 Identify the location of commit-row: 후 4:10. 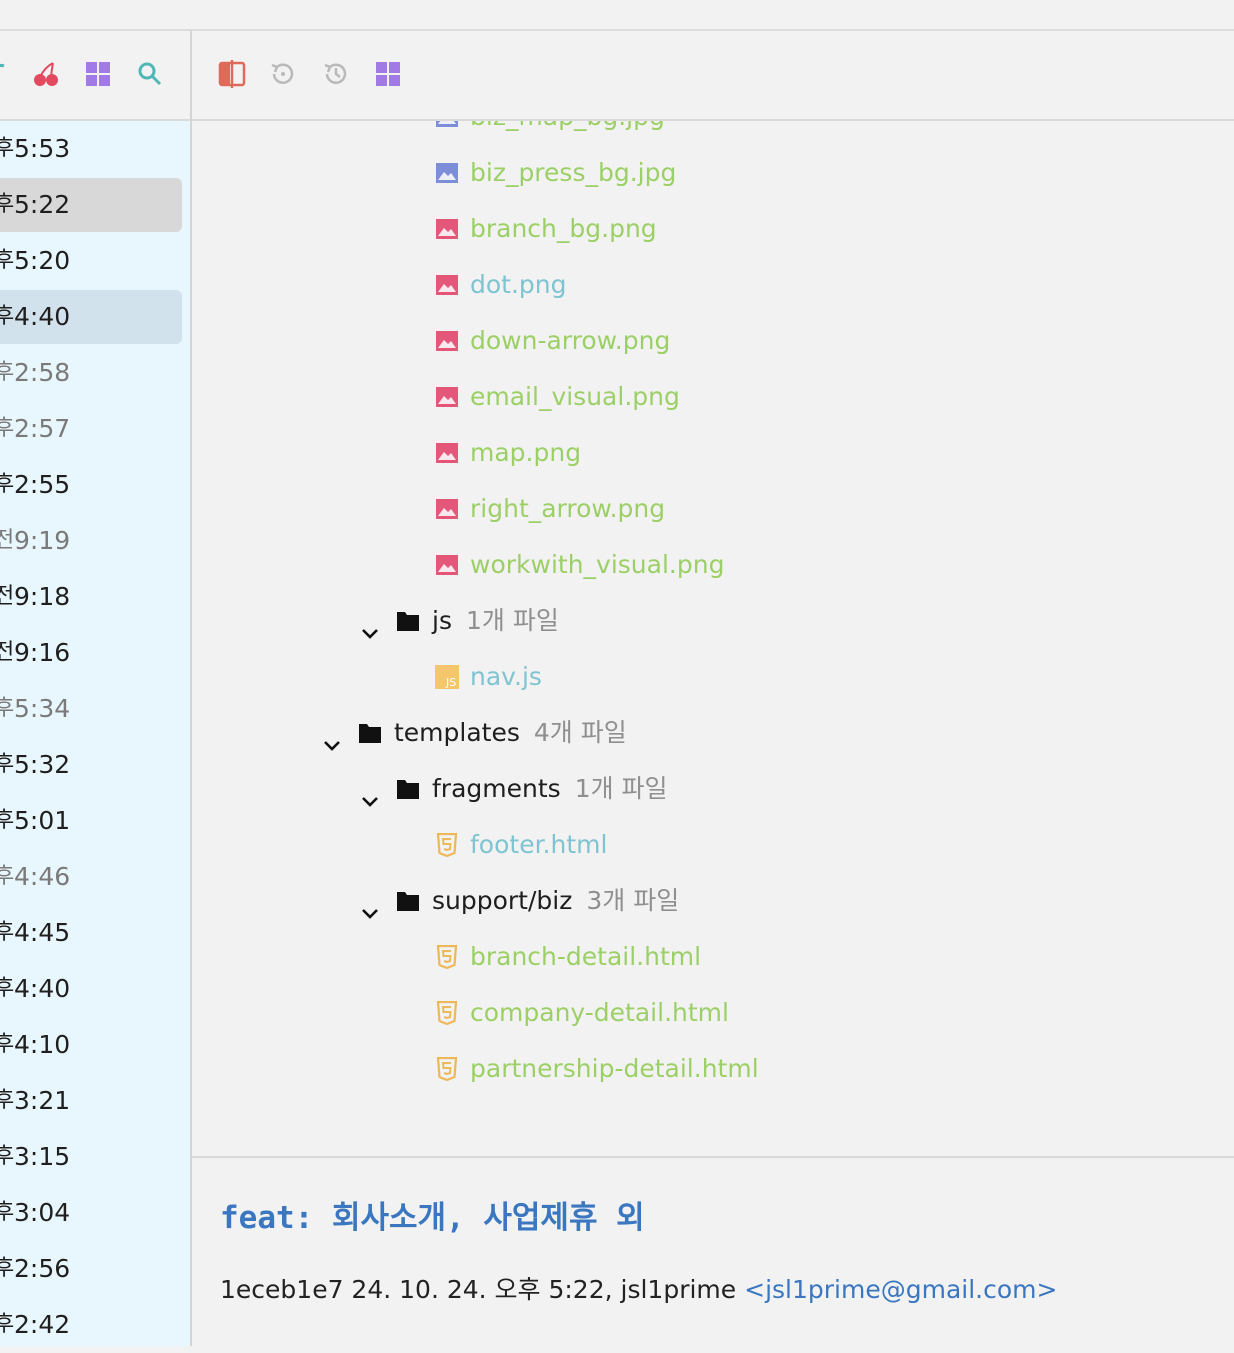
(95, 1045).